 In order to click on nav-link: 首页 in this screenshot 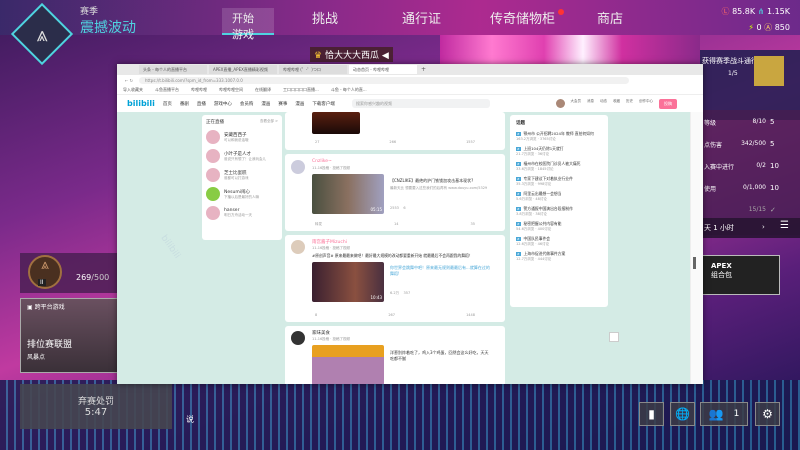, I will do `click(167, 104)`.